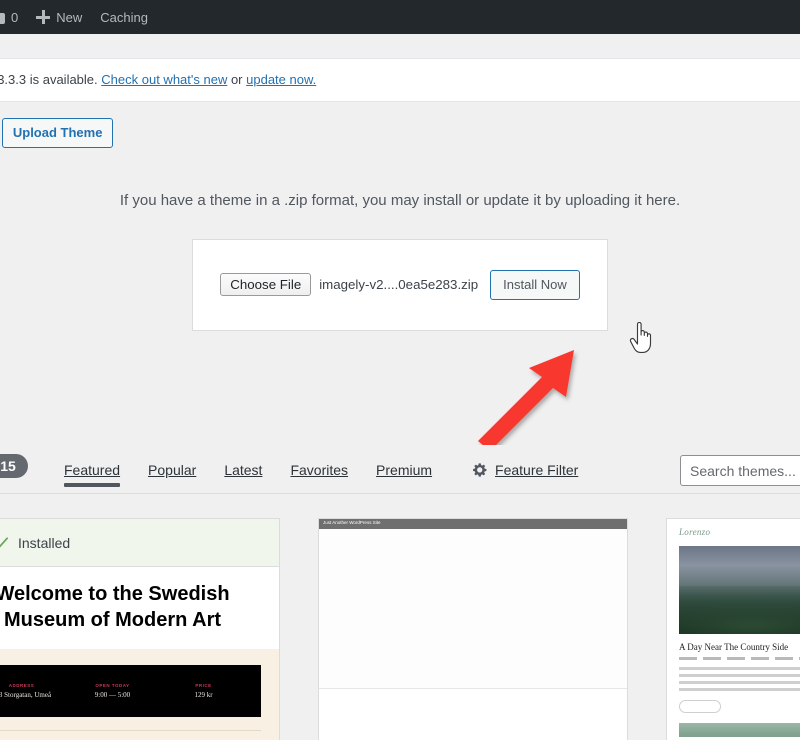  I want to click on info-value: 129 kr, so click(203, 695).